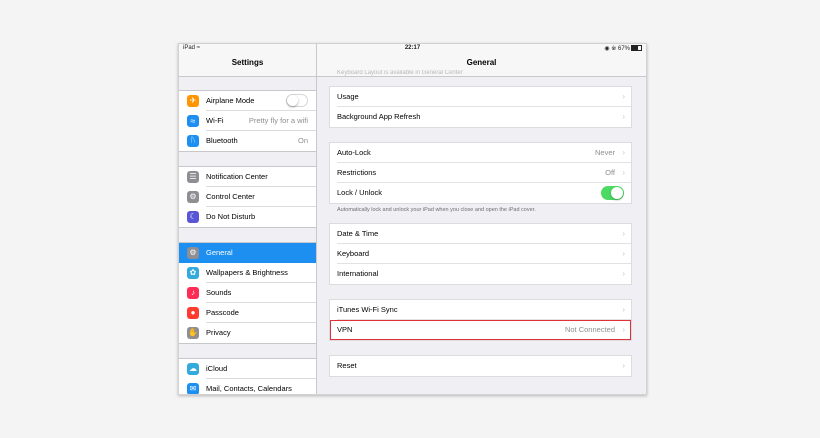 The height and width of the screenshot is (438, 820). Describe the element at coordinates (230, 100) in the screenshot. I see `sidebar-item-label: Airplane Mode` at that location.